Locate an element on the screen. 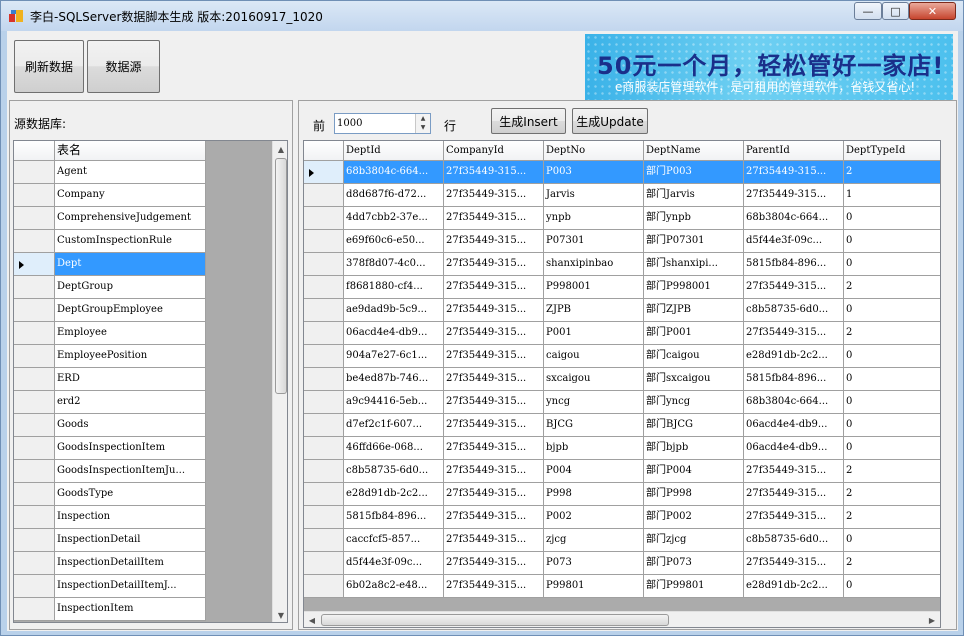 The height and width of the screenshot is (636, 964). spin-down-icon: ▼ is located at coordinates (423, 127).